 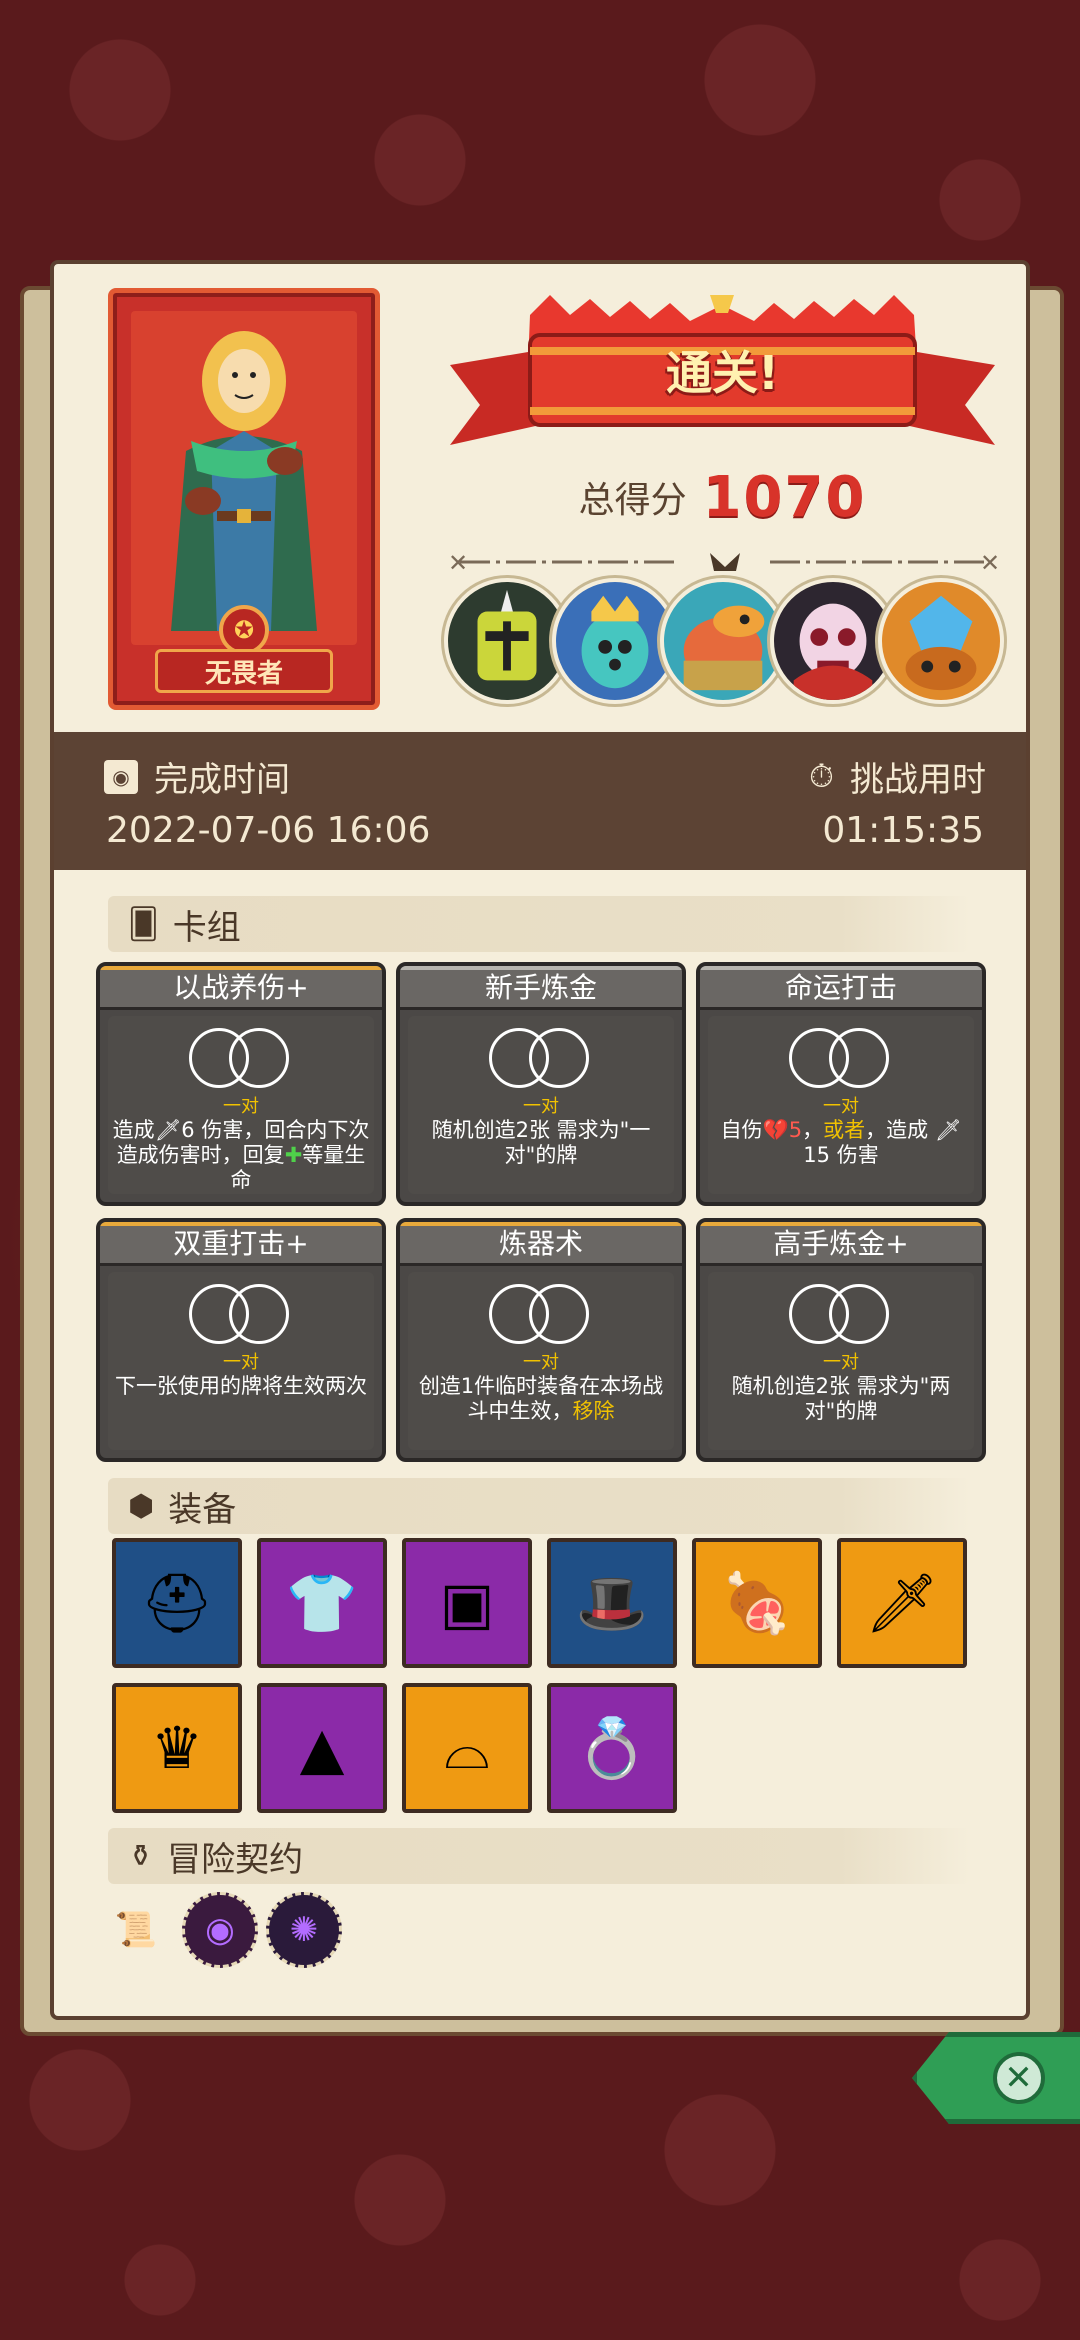 What do you see at coordinates (844, 1130) in the screenshot?
I see `card-description-part: 或者` at bounding box center [844, 1130].